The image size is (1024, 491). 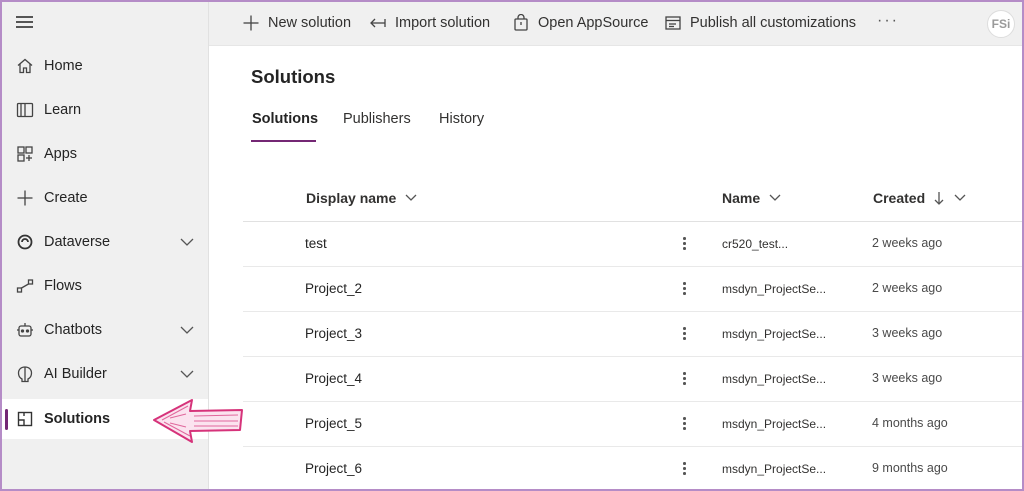 I want to click on solutions-icon, so click(x=25, y=419).